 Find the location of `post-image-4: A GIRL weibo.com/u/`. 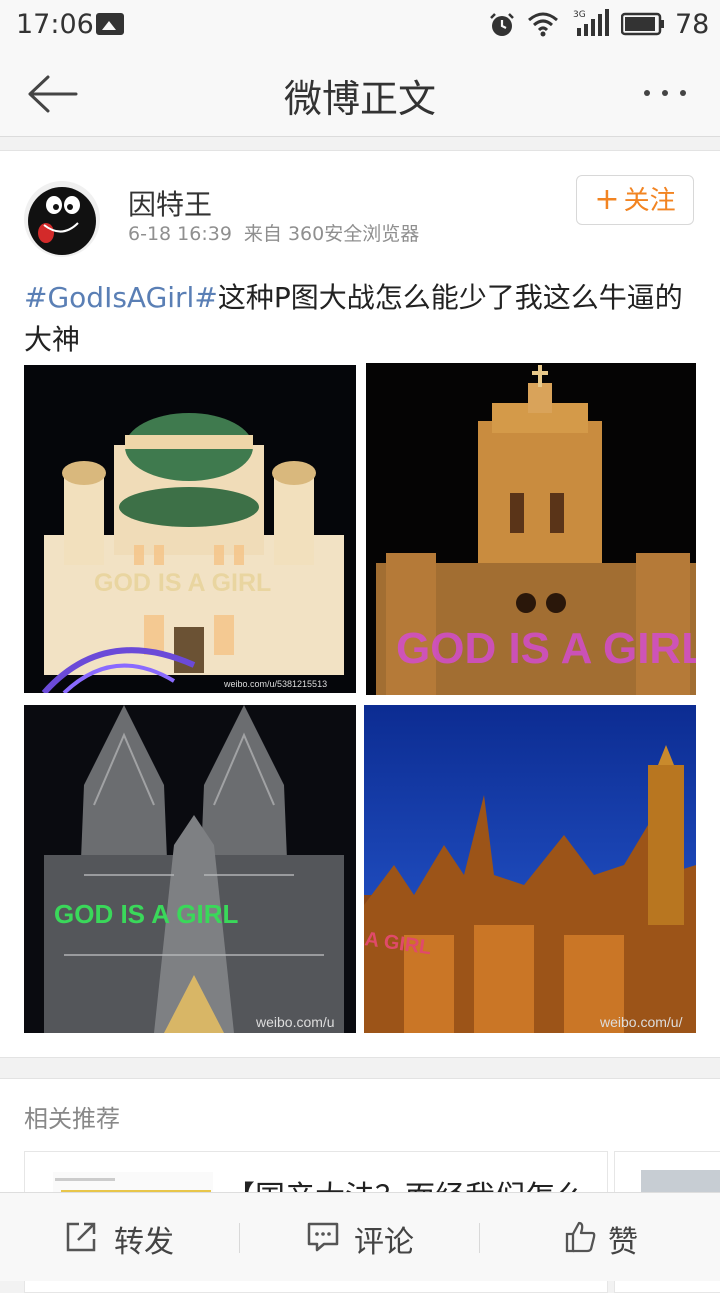

post-image-4: A GIRL weibo.com/u/ is located at coordinates (530, 869).